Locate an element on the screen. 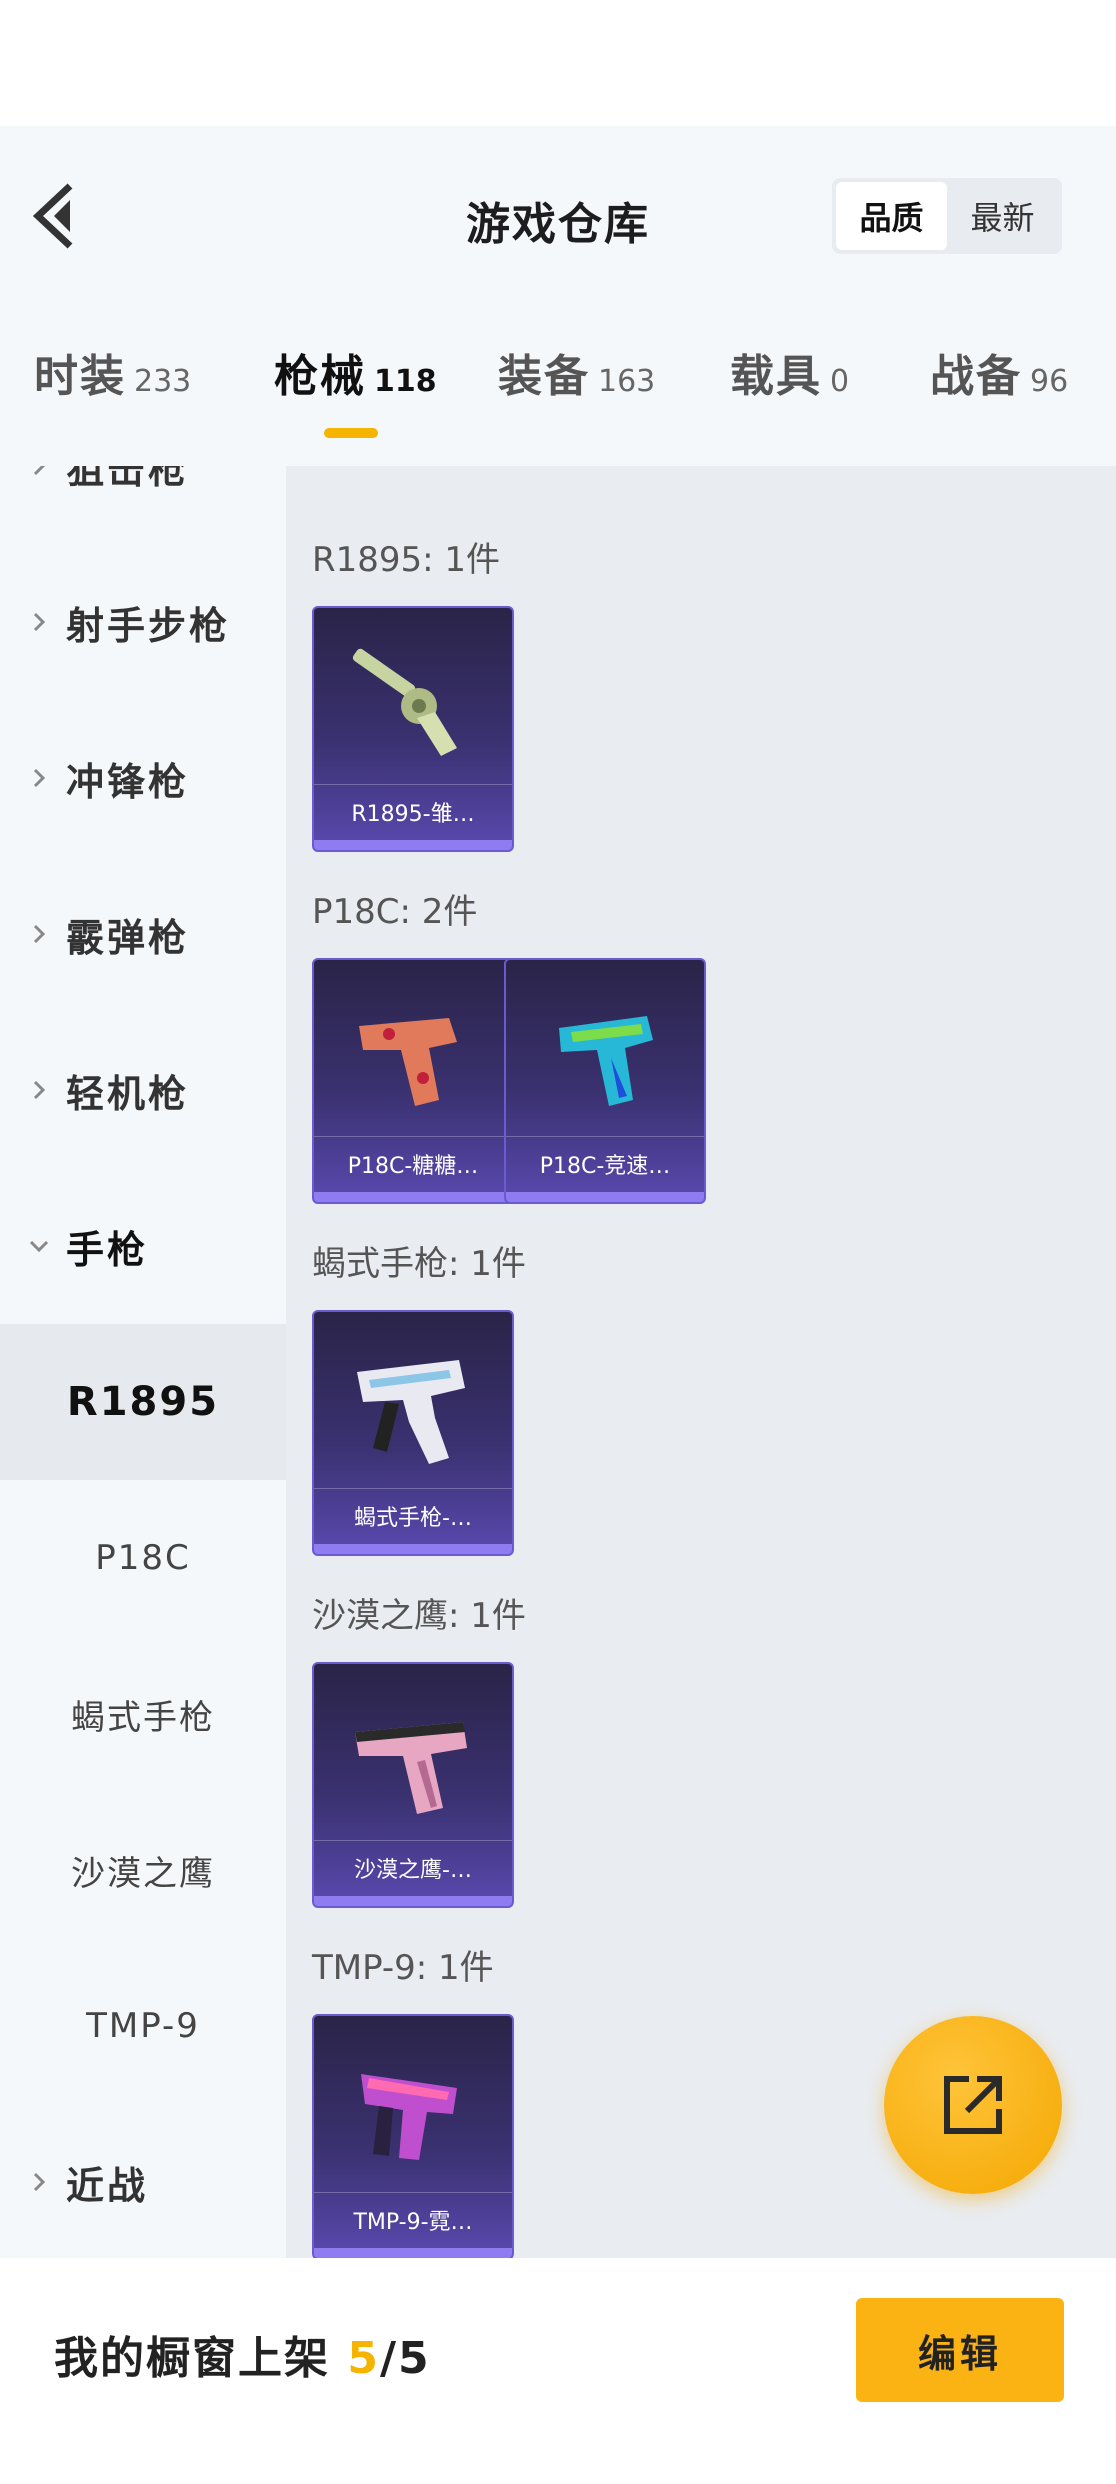 The width and height of the screenshot is (1116, 2484). sidebar-item-p18c: P18C is located at coordinates (143, 1558).